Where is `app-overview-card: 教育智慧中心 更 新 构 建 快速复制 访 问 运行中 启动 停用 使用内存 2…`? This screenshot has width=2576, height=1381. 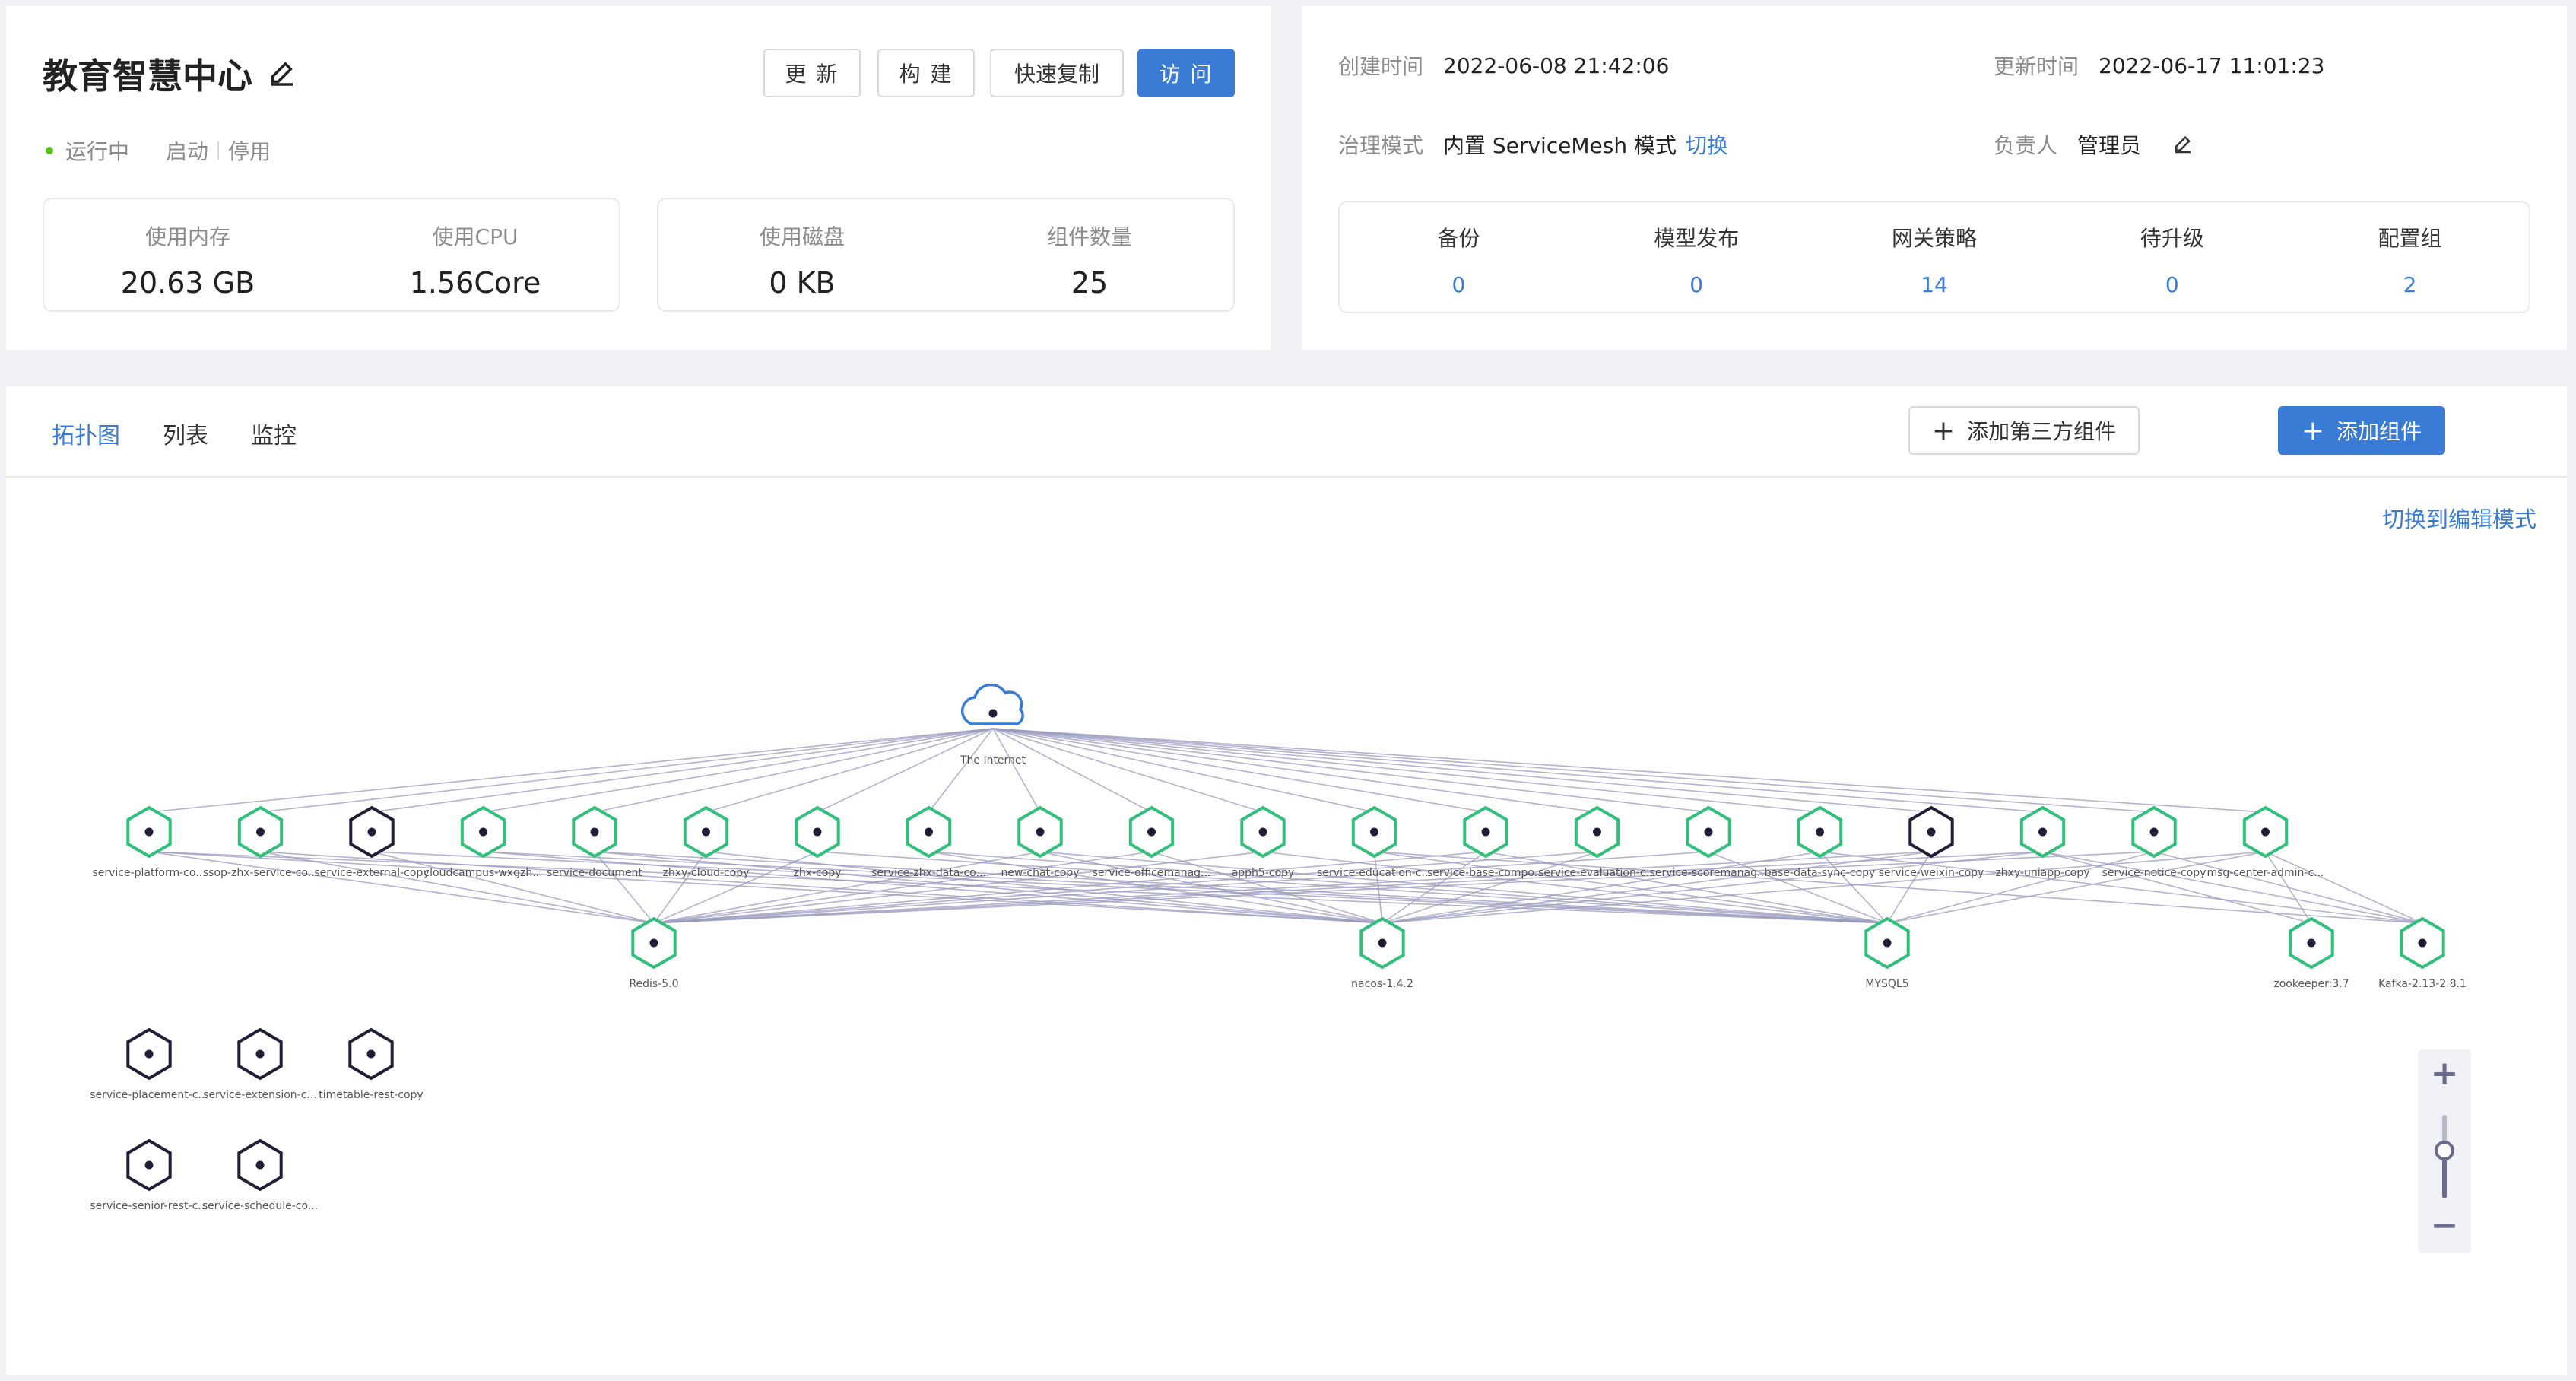 app-overview-card: 教育智慧中心 更 新 构 建 快速复制 访 问 运行中 启动 停用 使用内存 2… is located at coordinates (638, 178).